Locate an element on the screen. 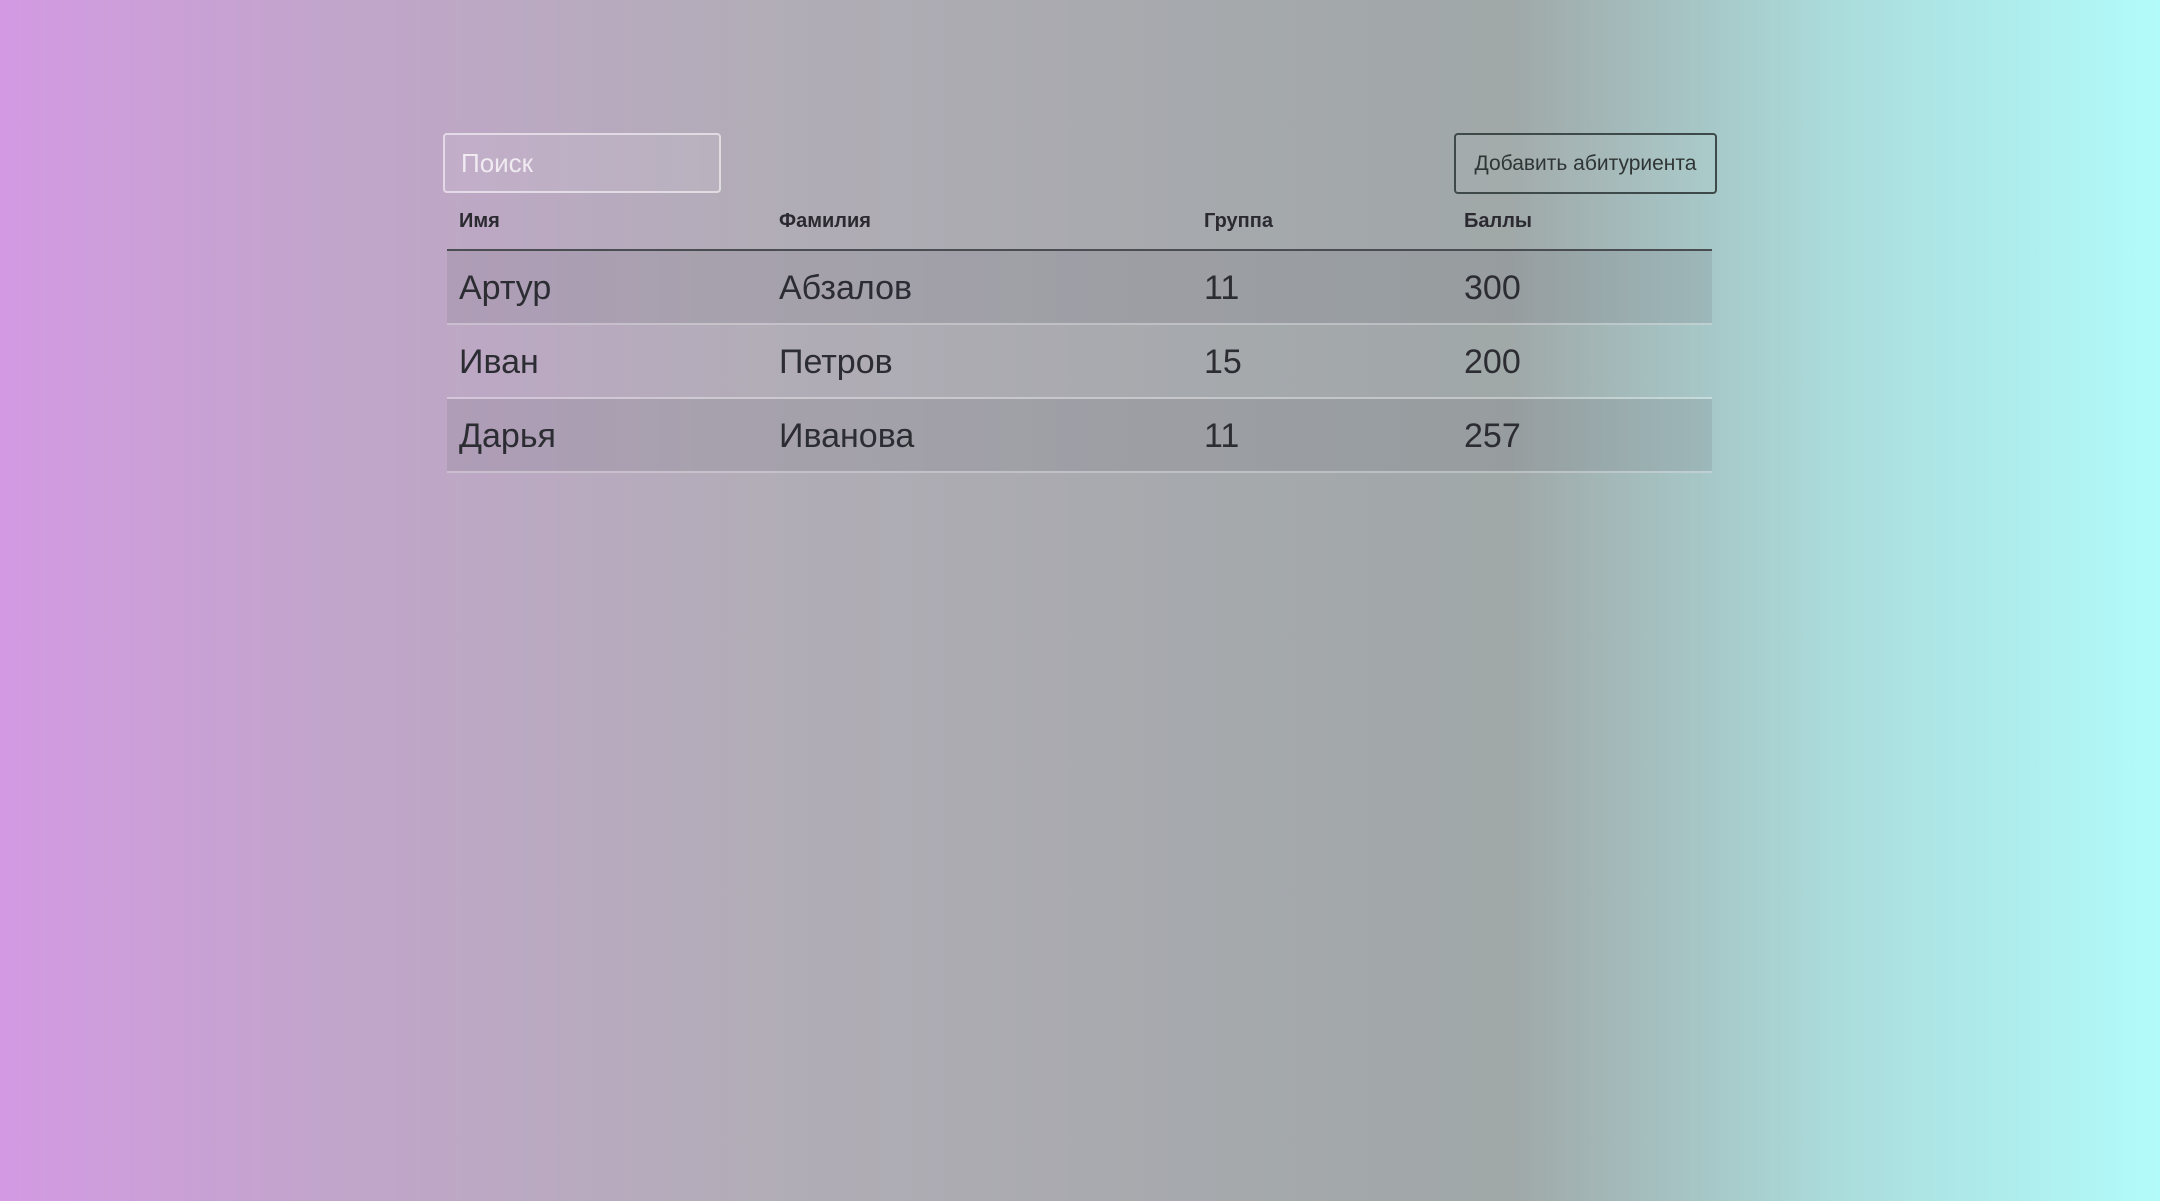 This screenshot has width=2160, height=1201. cell-score: 300 is located at coordinates (1492, 288).